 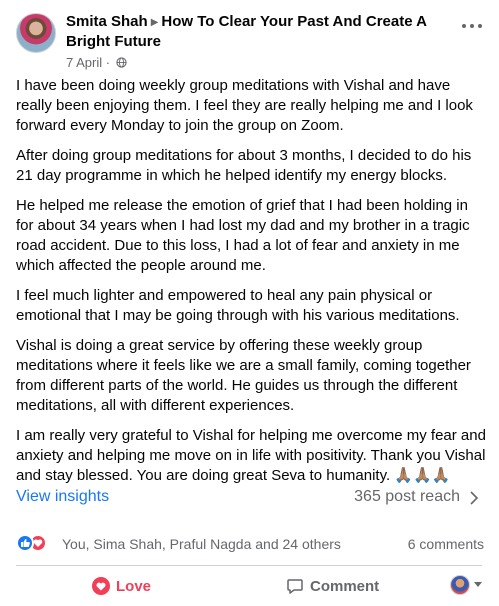 I want to click on heart-icon, so click(x=101, y=586).